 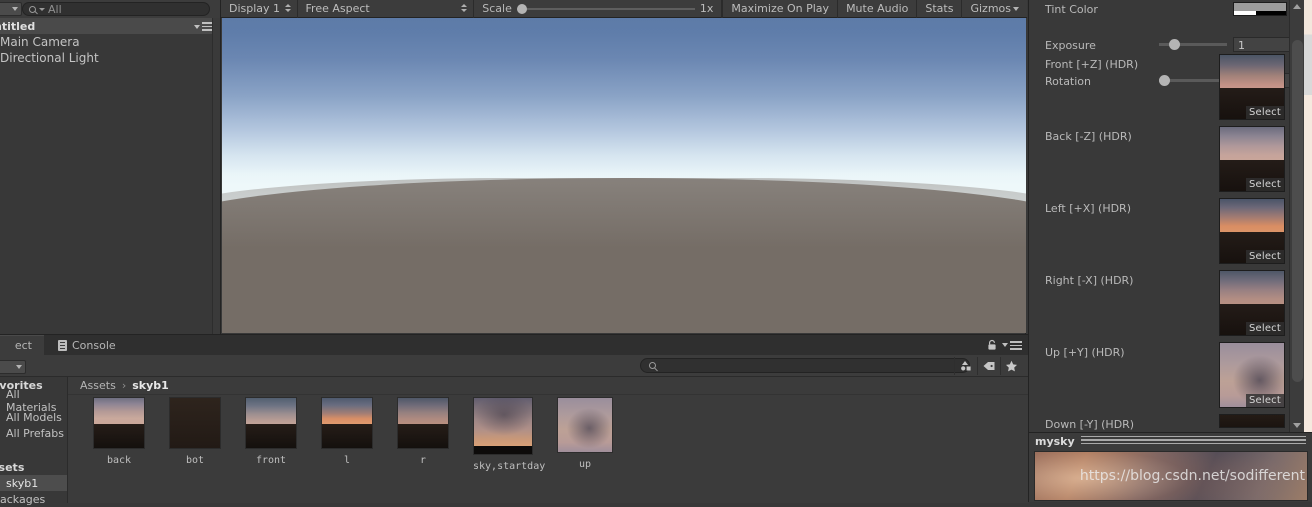 I want to click on texture-preview-front: Select, so click(x=1252, y=87).